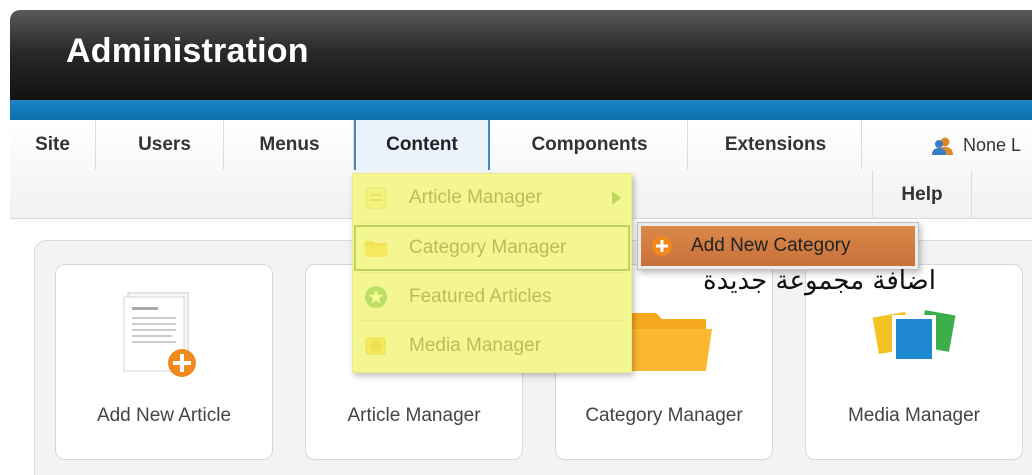 This screenshot has height=475, width=1032. What do you see at coordinates (664, 415) in the screenshot?
I see `card-label: Category Manager` at bounding box center [664, 415].